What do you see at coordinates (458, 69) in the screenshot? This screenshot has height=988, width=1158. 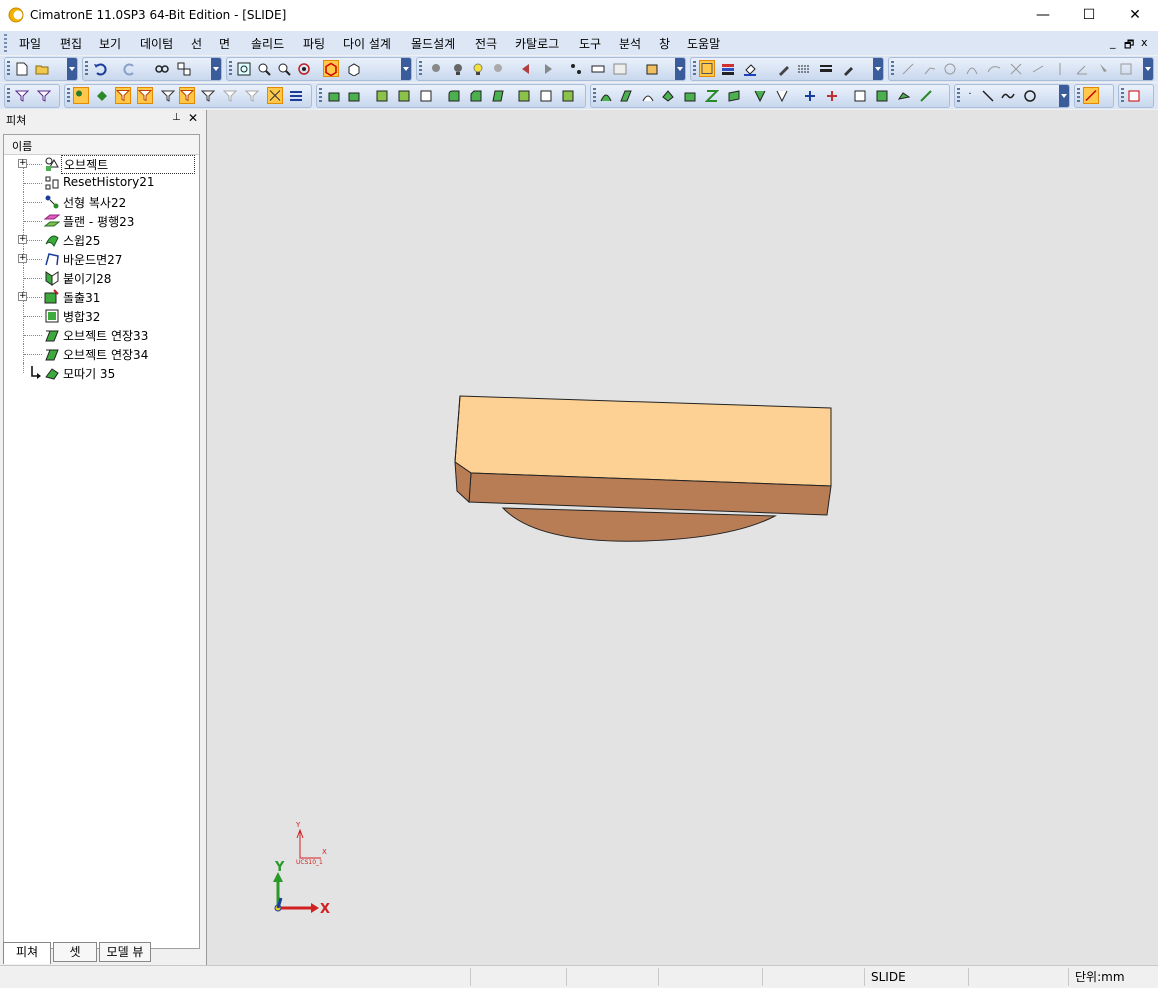 I see `bulb-icon` at bounding box center [458, 69].